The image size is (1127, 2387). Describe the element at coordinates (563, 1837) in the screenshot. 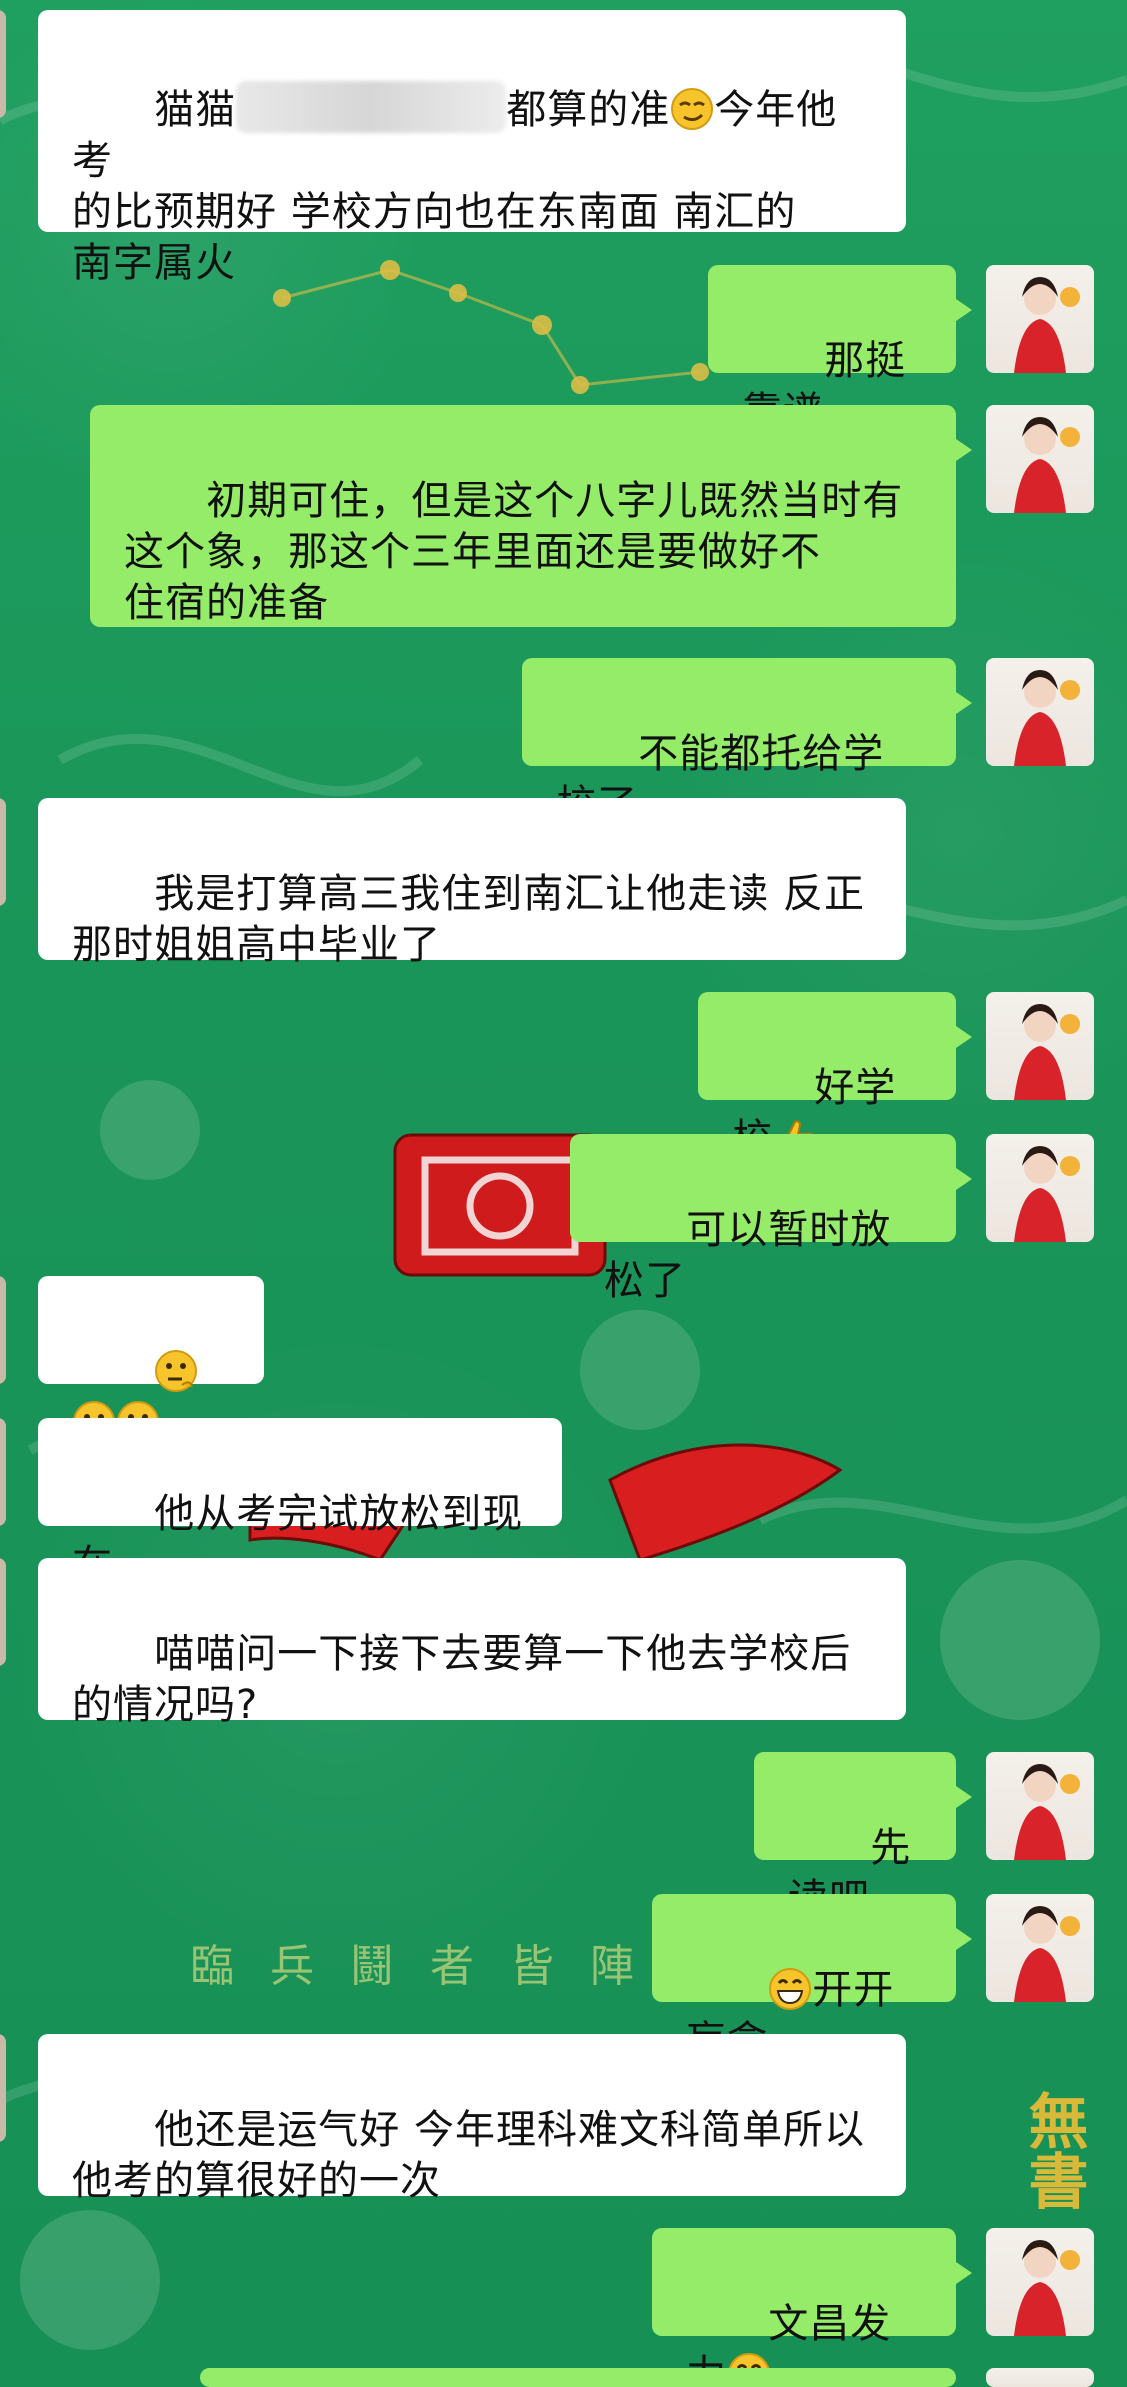

I see `message-outgoing: 先读吧` at that location.